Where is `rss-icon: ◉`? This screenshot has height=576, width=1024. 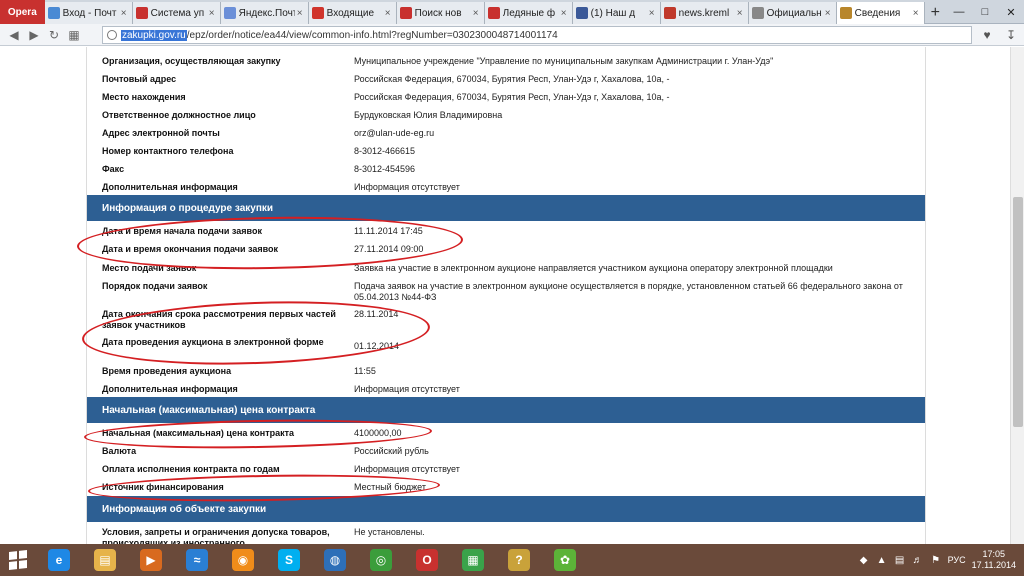 rss-icon: ◉ is located at coordinates (243, 560).